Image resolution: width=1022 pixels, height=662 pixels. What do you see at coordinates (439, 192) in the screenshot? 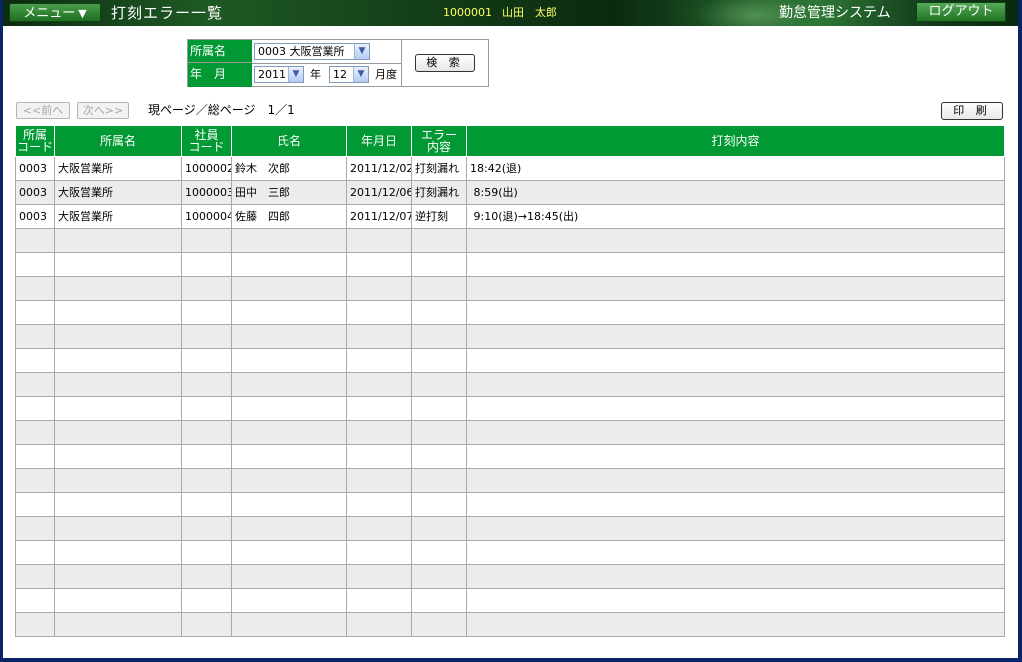
I see `cell-error: 打刻漏れ` at bounding box center [439, 192].